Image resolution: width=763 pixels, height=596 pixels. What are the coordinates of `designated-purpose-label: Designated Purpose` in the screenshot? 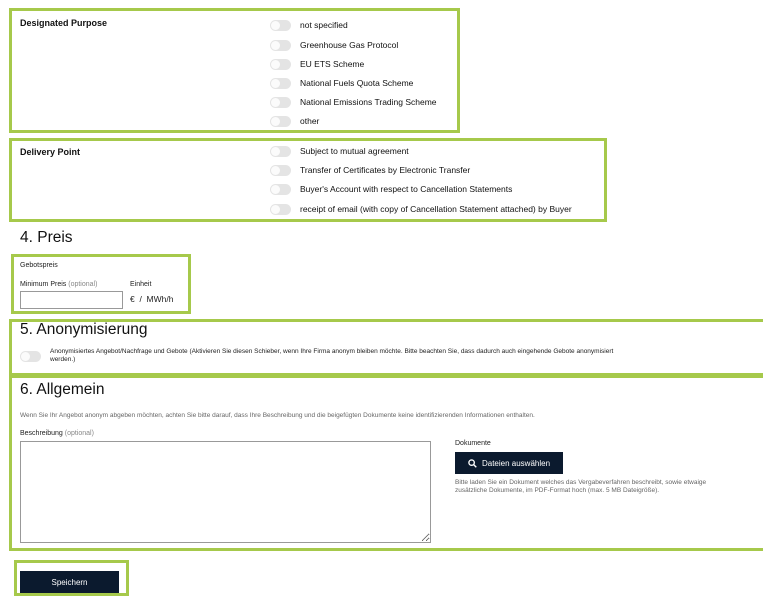 It's located at (64, 23).